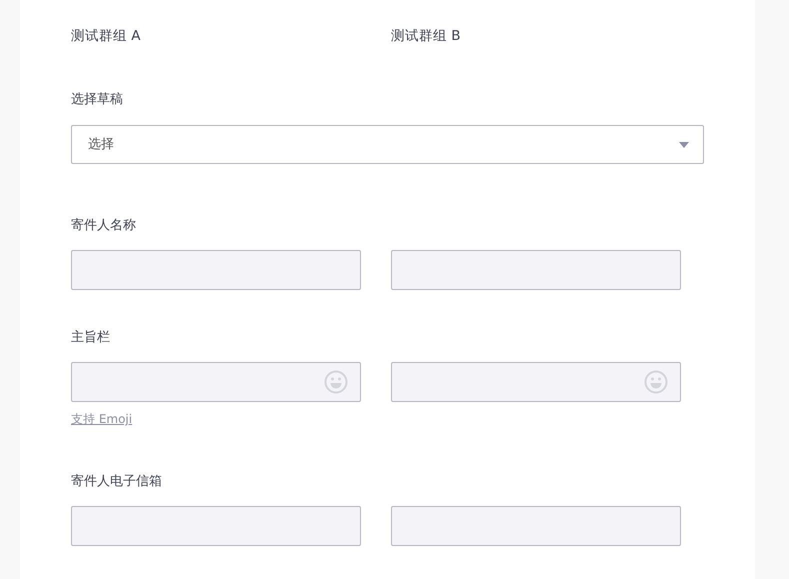 The height and width of the screenshot is (579, 789). I want to click on draft-select: 选择, so click(387, 144).